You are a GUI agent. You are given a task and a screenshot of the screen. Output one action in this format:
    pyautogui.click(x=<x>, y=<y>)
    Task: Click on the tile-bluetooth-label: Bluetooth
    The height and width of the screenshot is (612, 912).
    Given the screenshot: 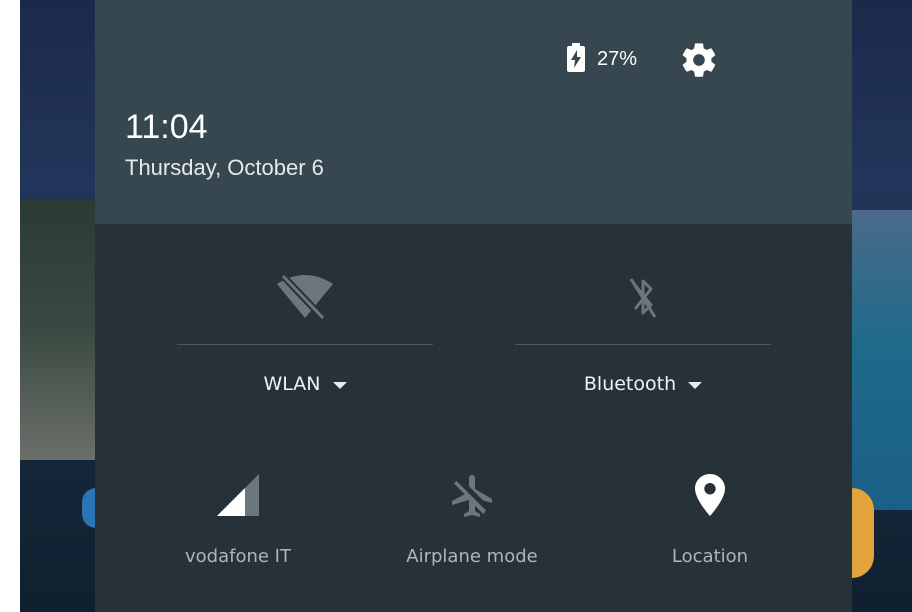 What is the action you would take?
    pyautogui.click(x=630, y=384)
    